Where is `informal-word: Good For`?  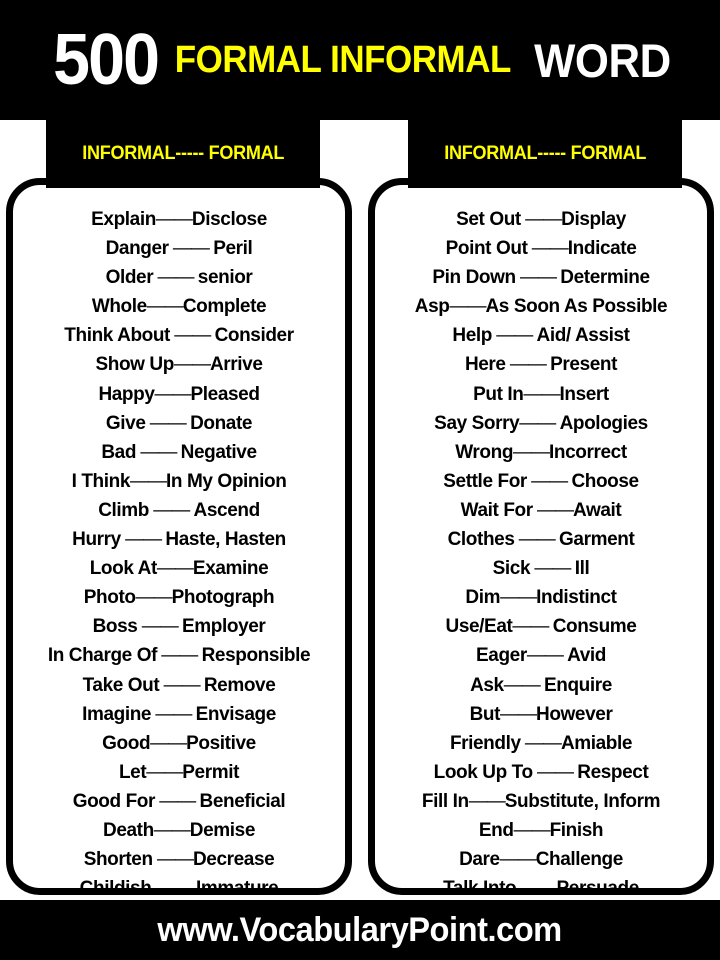
informal-word: Good For is located at coordinates (114, 801).